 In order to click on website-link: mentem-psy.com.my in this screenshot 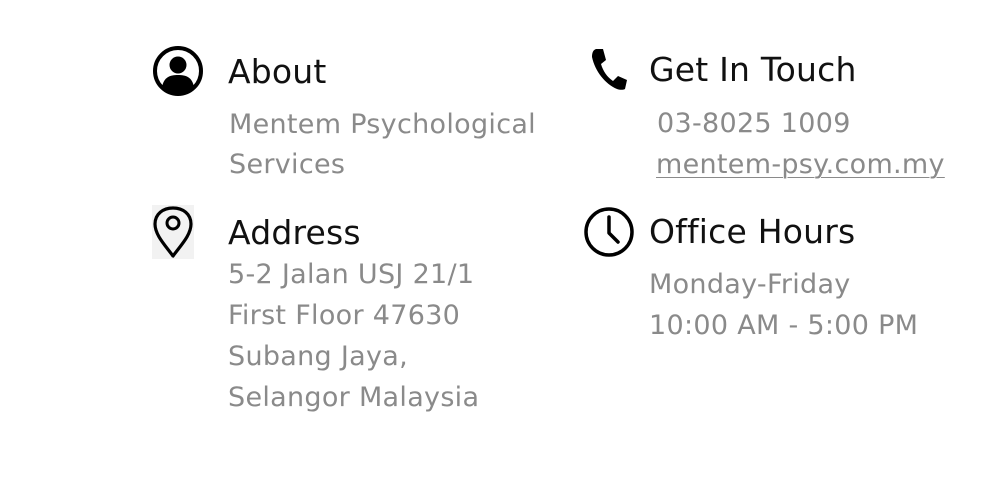, I will do `click(800, 165)`.